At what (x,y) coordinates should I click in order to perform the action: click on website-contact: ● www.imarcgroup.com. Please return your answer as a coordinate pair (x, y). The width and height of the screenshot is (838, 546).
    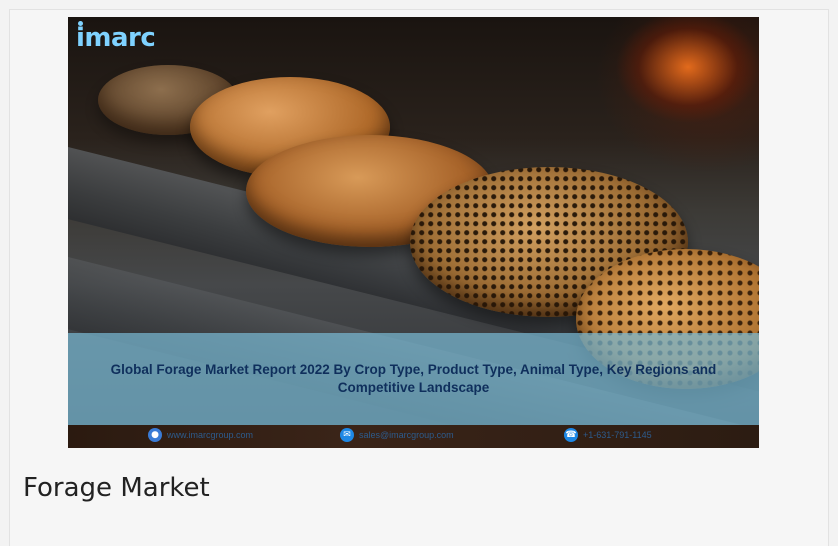
    Looking at the image, I should click on (200, 435).